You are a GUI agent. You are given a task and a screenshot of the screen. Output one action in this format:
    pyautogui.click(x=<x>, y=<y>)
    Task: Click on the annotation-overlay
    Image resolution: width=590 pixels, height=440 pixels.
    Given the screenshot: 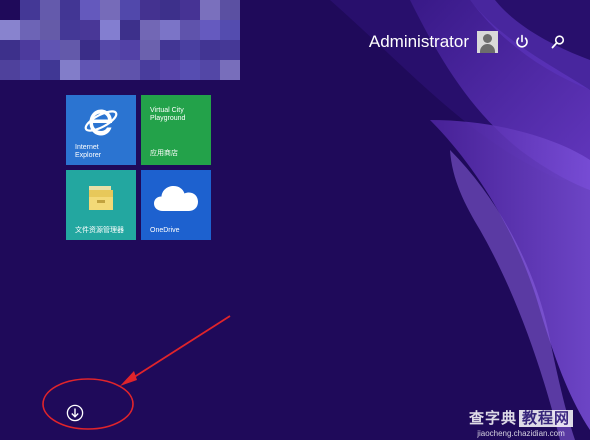 What is the action you would take?
    pyautogui.click(x=136, y=372)
    